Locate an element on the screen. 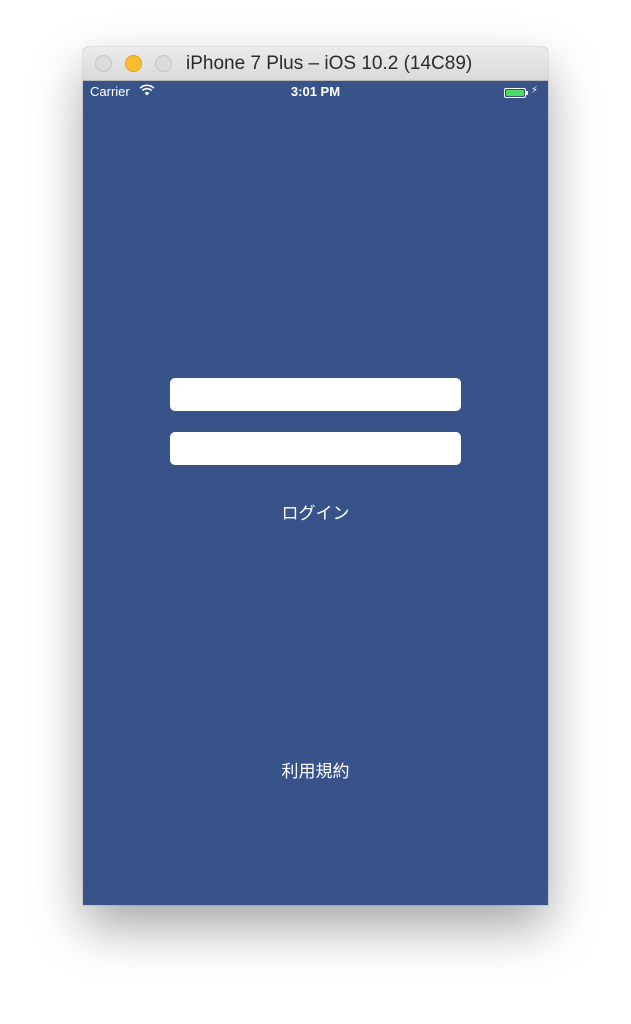 The width and height of the screenshot is (631, 1024). window-titlebar: iPhone 7 Plus – iOS 10.2 (14C89) is located at coordinates (315, 64).